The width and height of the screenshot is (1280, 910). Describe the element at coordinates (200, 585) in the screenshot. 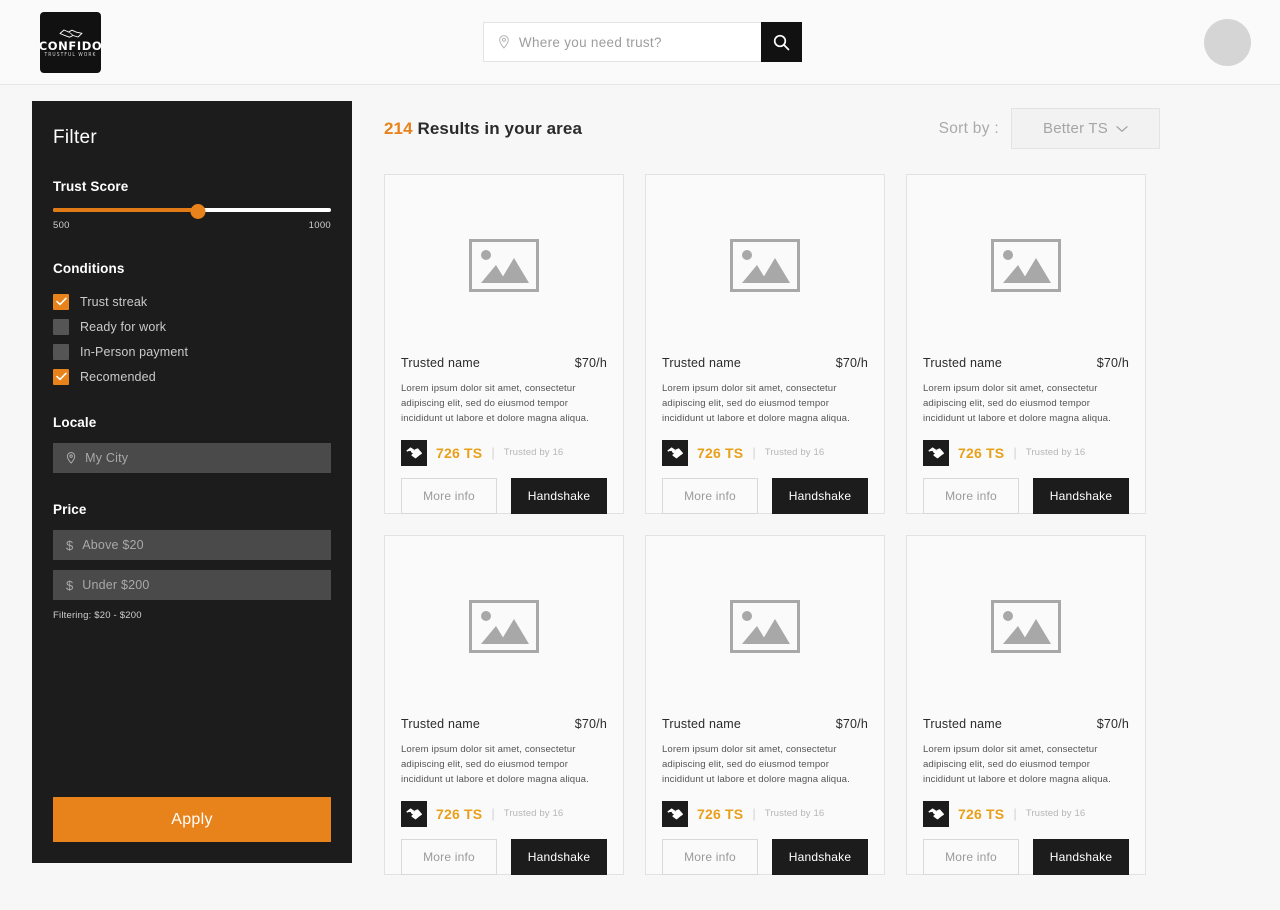

I see `price-max-input` at that location.